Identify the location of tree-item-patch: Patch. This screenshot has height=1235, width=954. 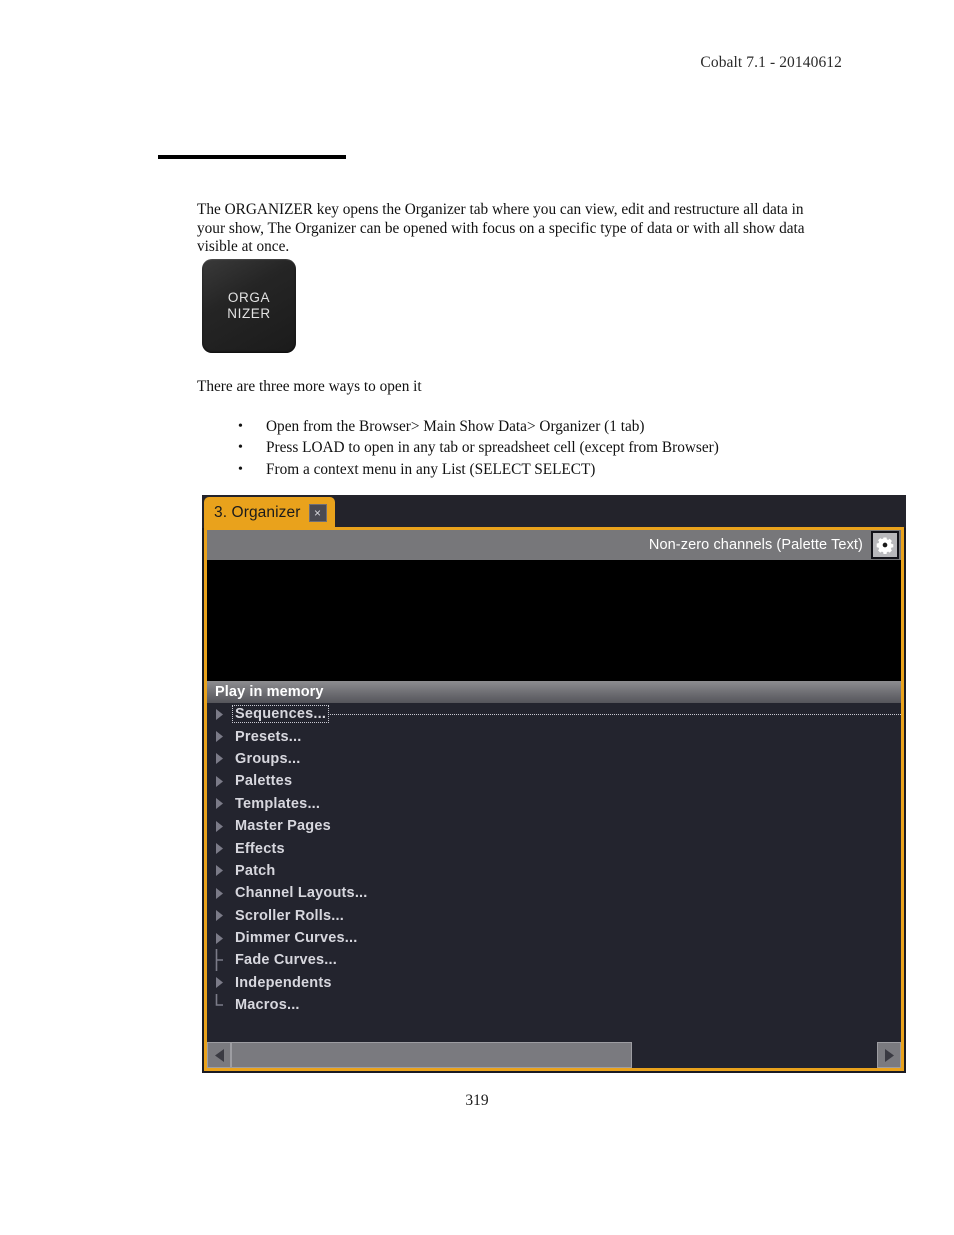
(554, 871).